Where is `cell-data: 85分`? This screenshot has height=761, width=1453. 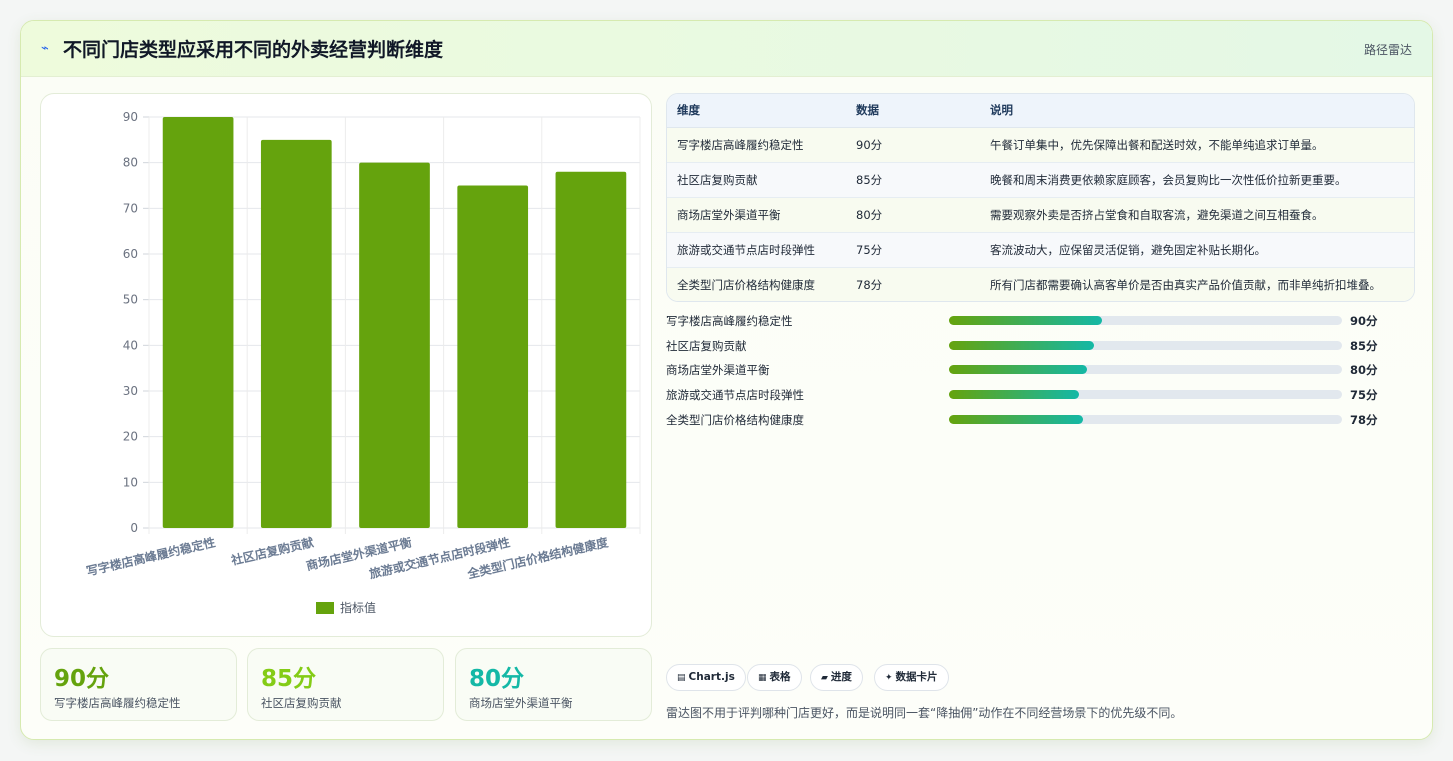 cell-data: 85分 is located at coordinates (913, 180).